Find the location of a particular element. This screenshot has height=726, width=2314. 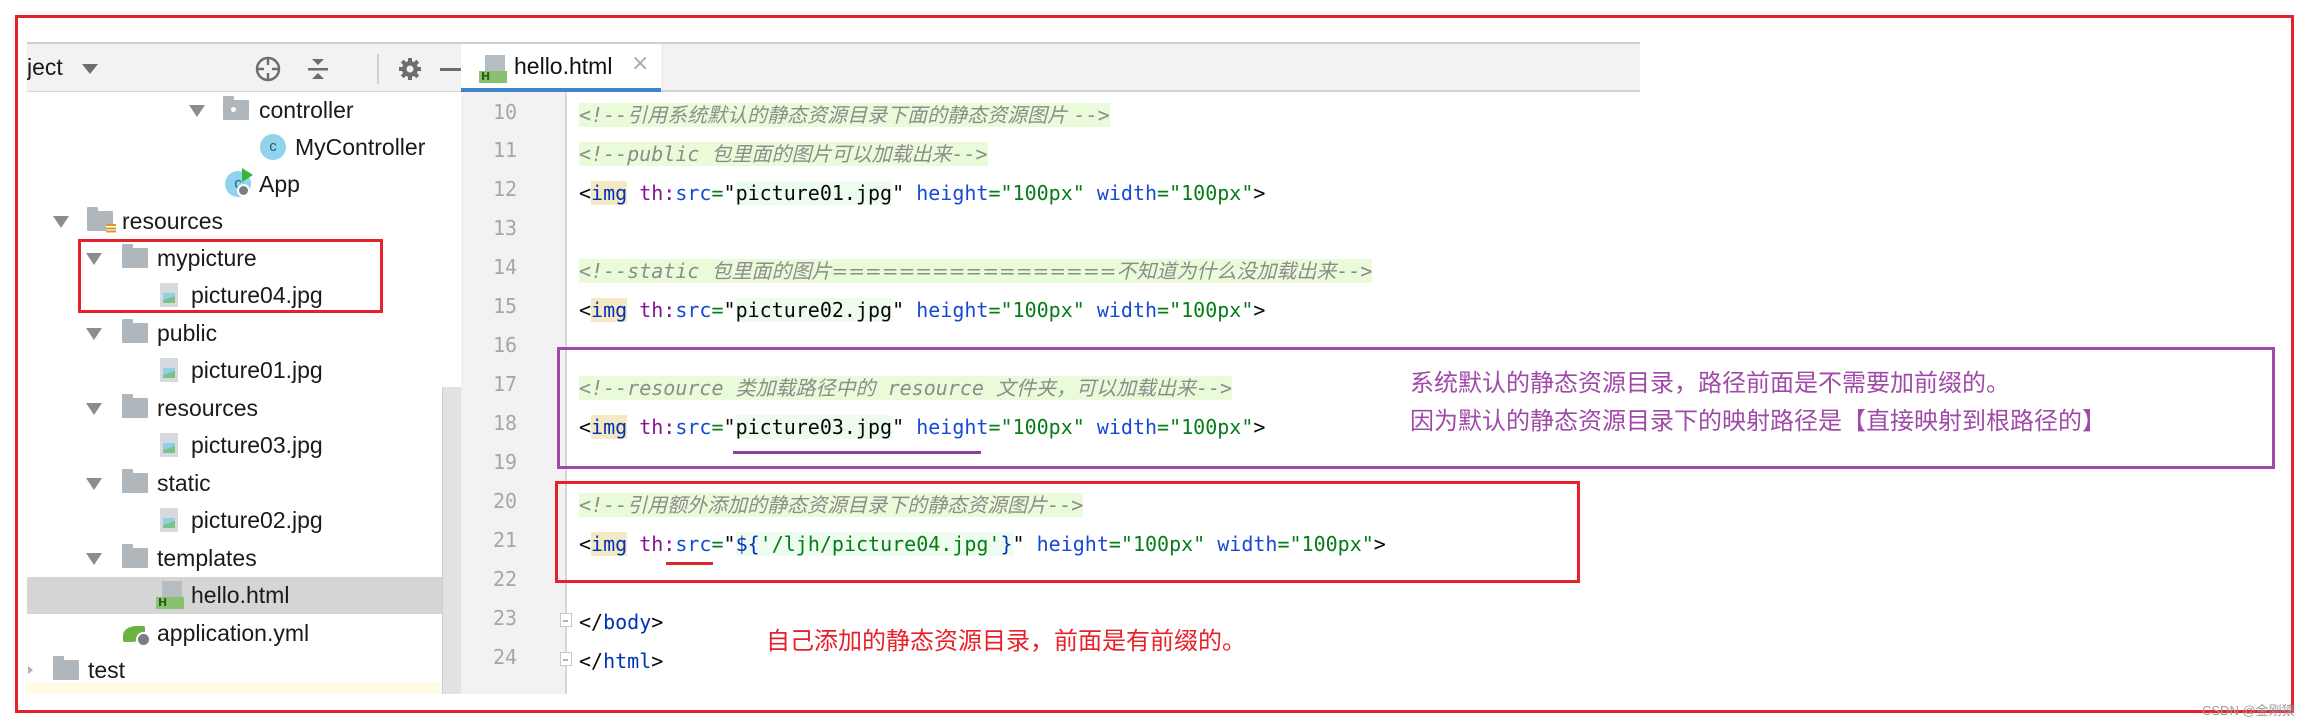

project-view-title: ject is located at coordinates (45, 67).